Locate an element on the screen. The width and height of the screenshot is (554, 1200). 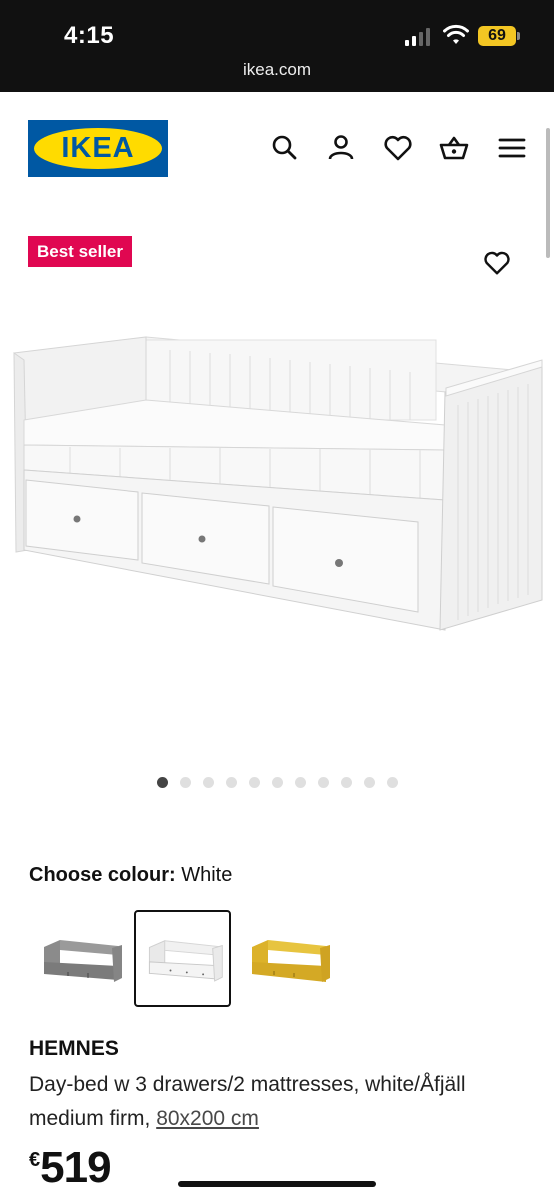
colour-chooser-label: Choose colour: White is located at coordinates (130, 875).